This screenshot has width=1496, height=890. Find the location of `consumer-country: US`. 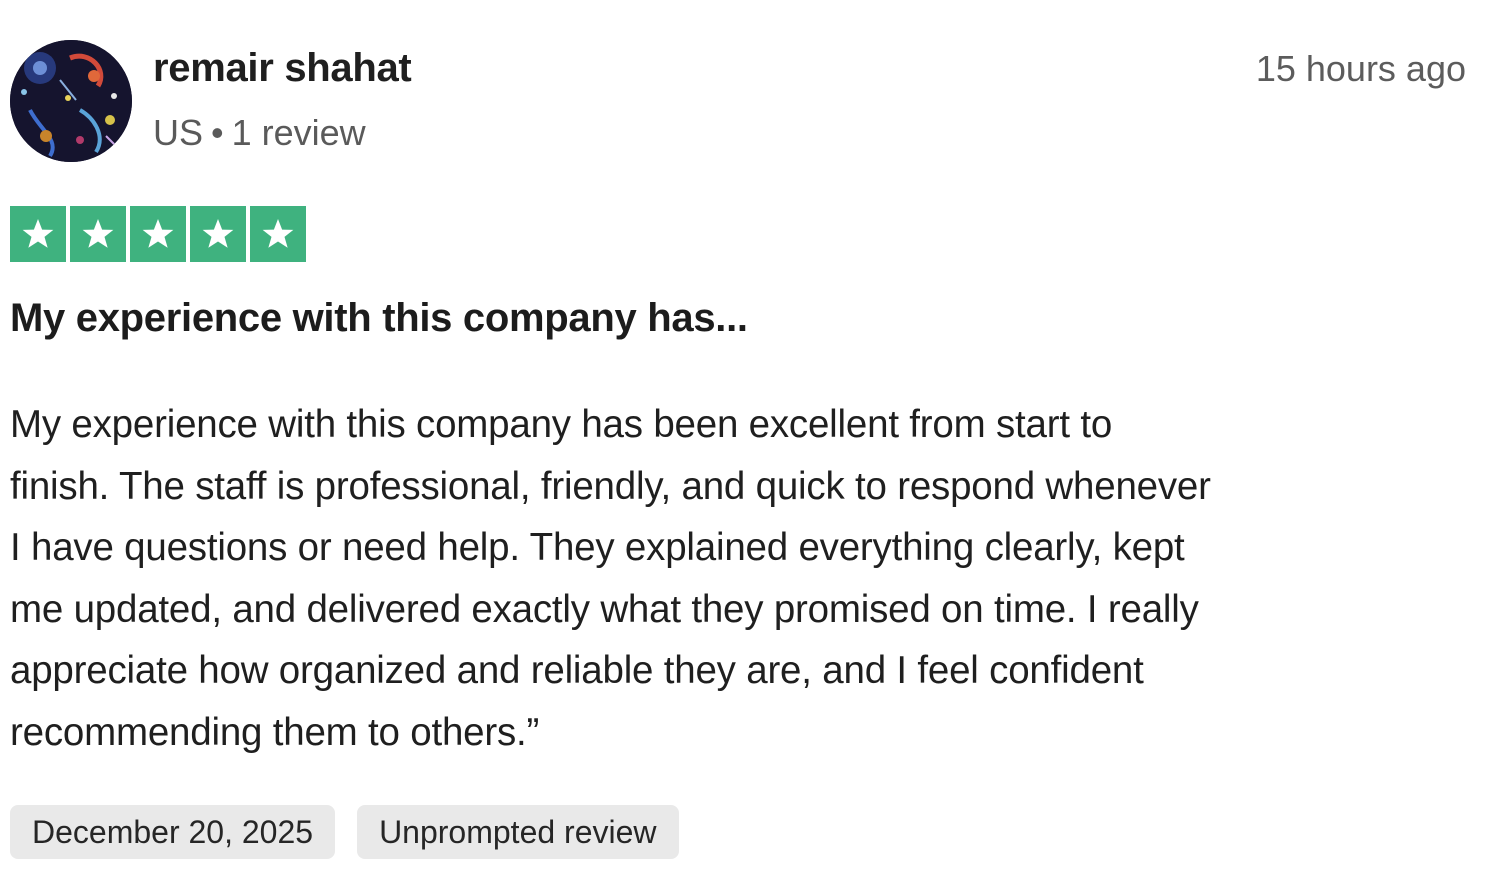

consumer-country: US is located at coordinates (178, 132).